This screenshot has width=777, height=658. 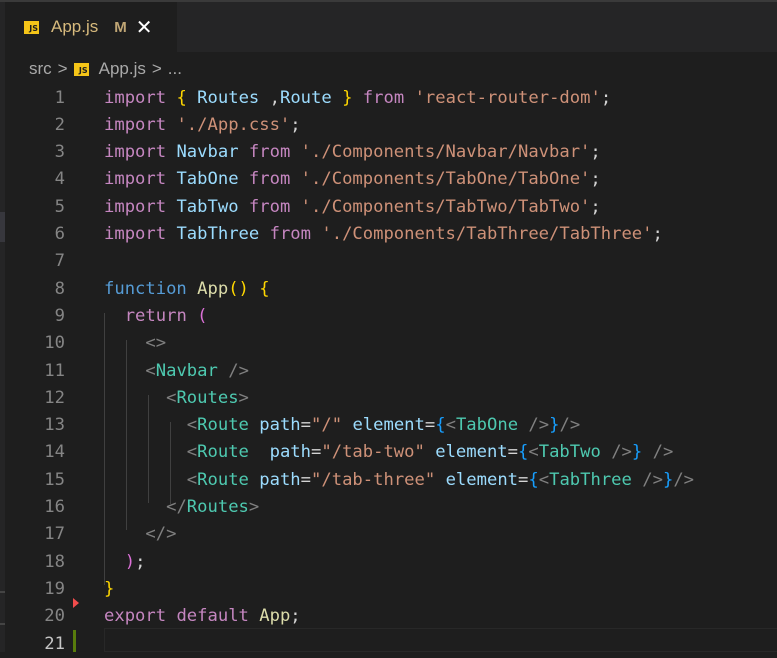 What do you see at coordinates (388, 534) in the screenshot?
I see `code-line: 17 </>` at bounding box center [388, 534].